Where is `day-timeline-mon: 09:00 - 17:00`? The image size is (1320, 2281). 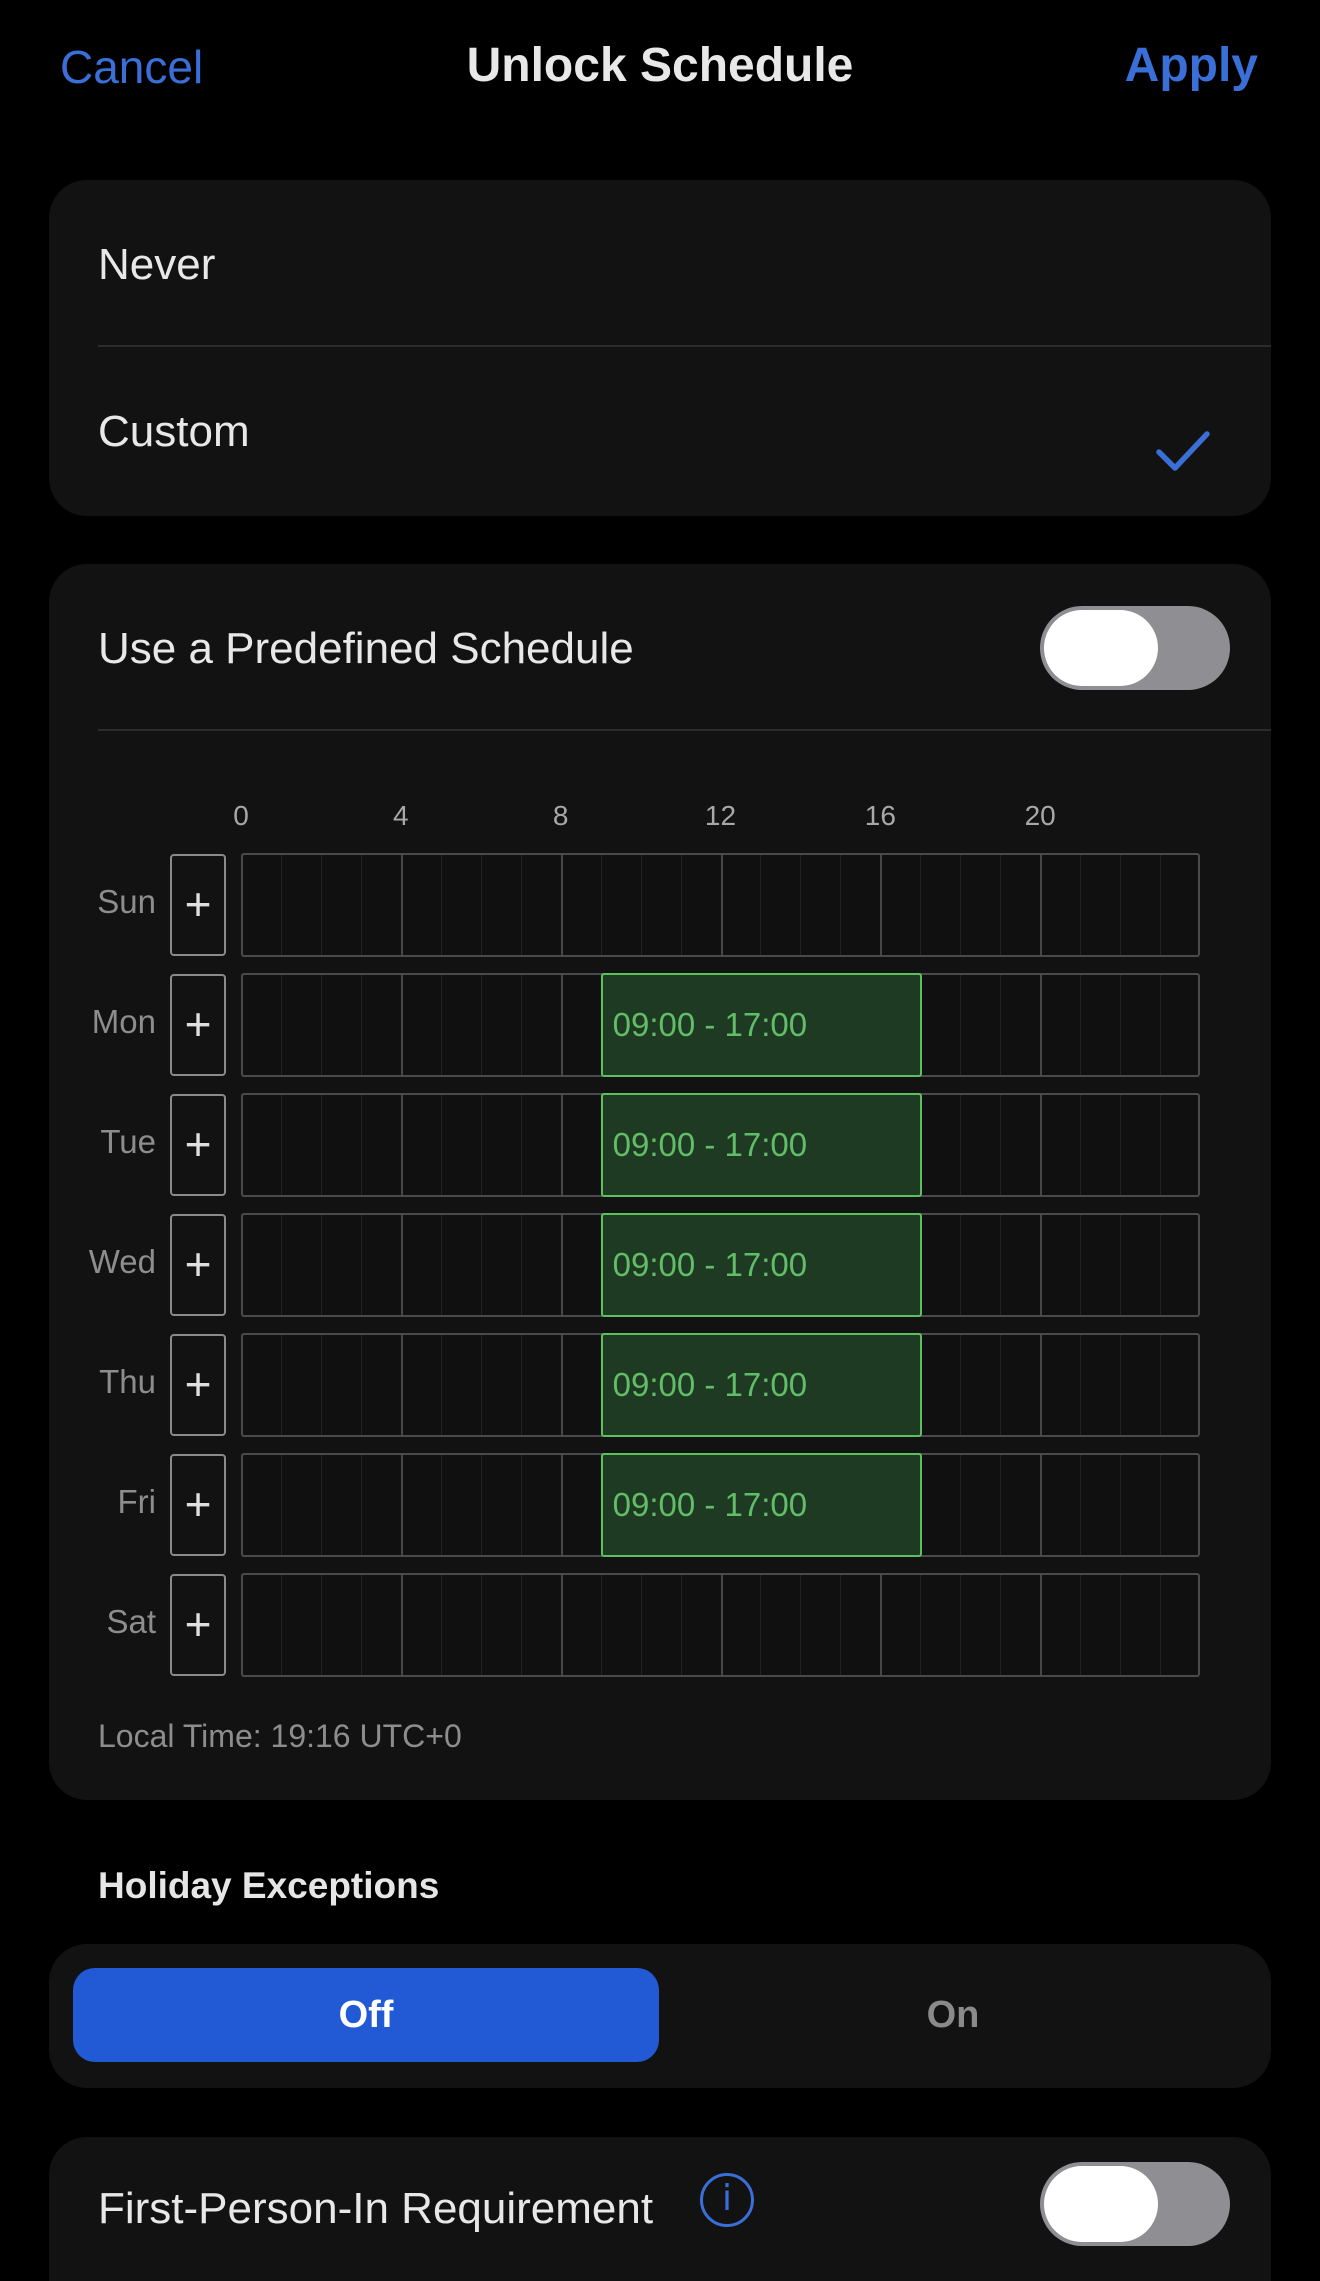
day-timeline-mon: 09:00 - 17:00 is located at coordinates (720, 1025).